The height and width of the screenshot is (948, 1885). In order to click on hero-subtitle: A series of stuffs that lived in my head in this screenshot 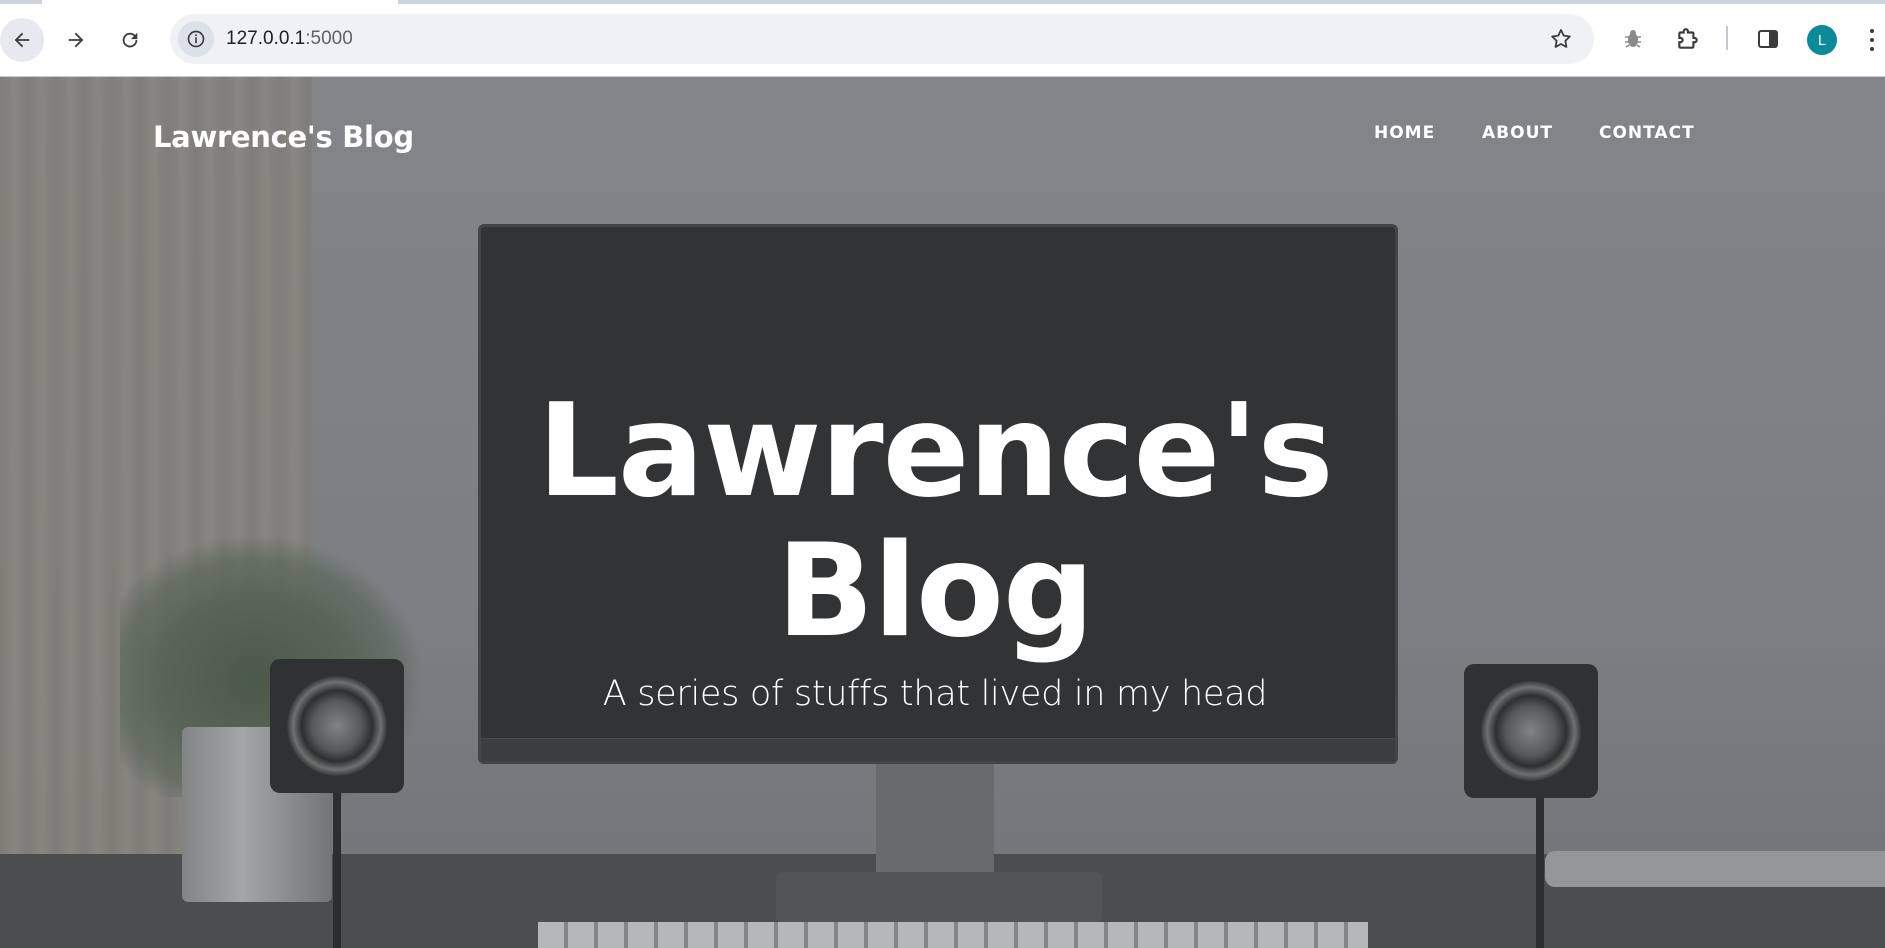, I will do `click(935, 694)`.